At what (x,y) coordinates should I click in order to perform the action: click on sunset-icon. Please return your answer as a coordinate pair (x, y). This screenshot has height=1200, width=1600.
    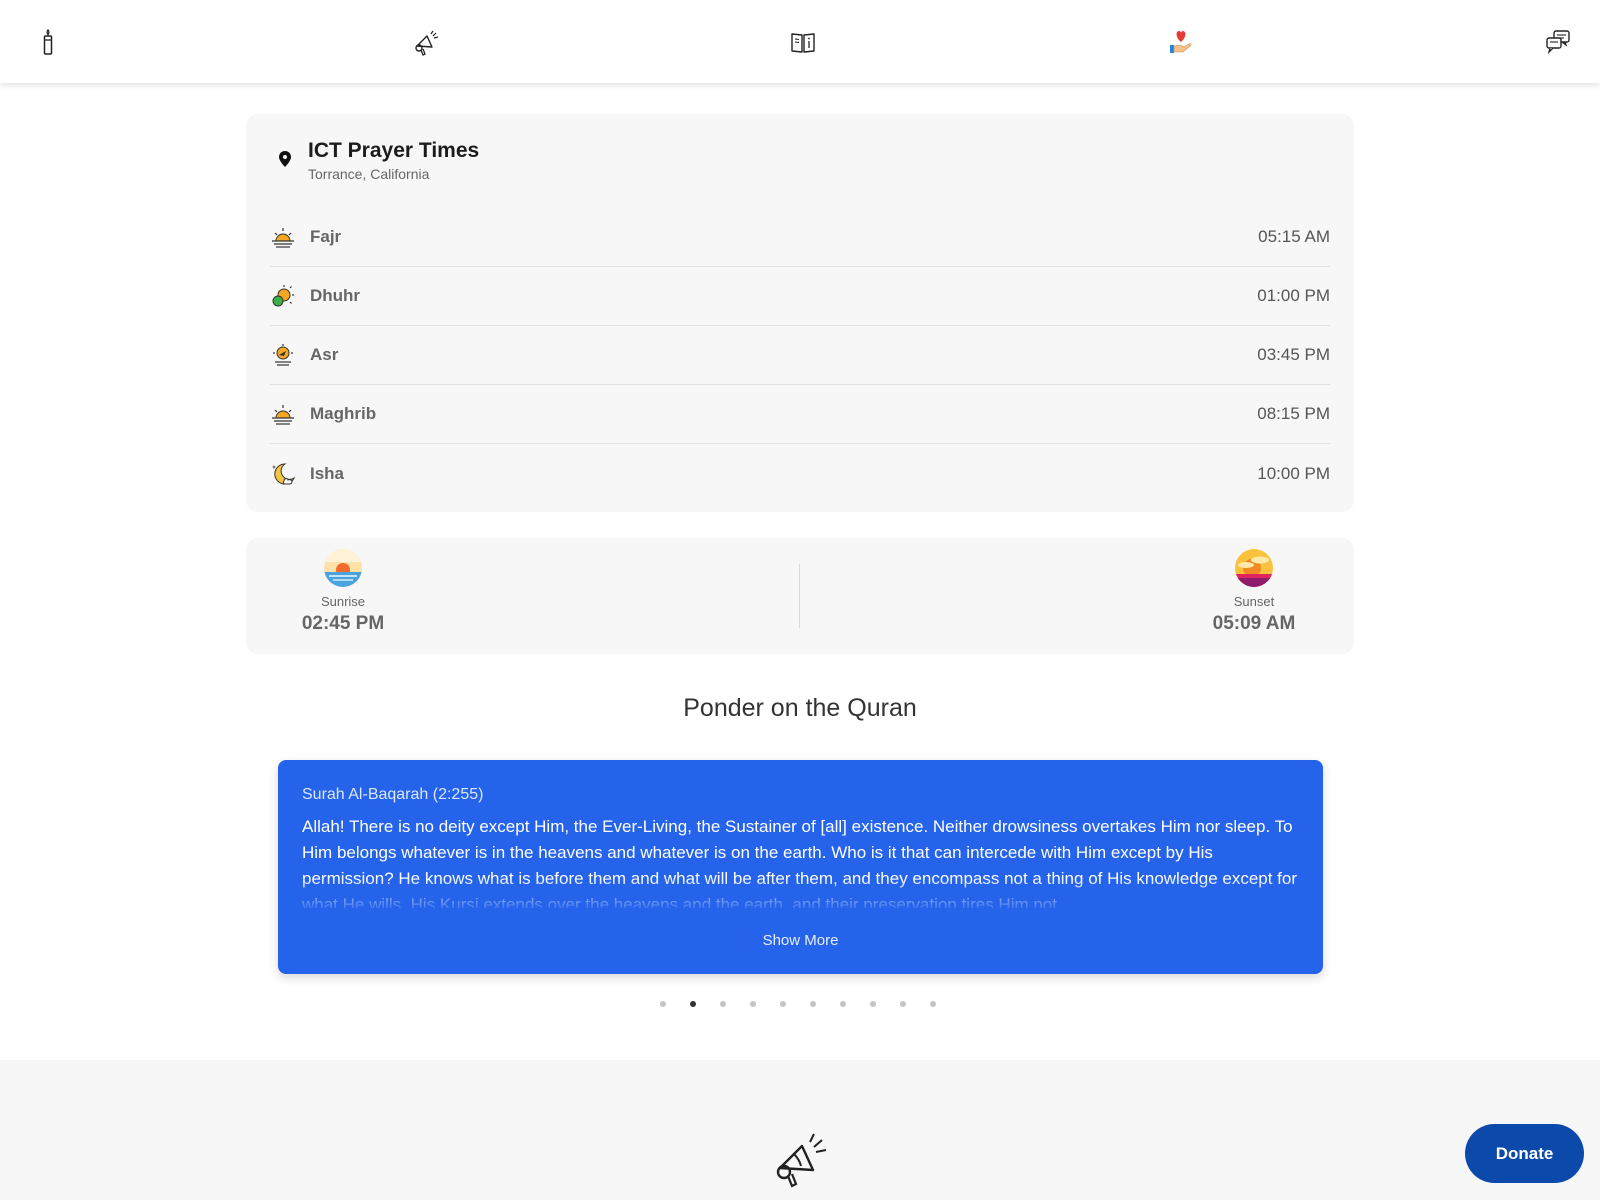
    Looking at the image, I should click on (283, 415).